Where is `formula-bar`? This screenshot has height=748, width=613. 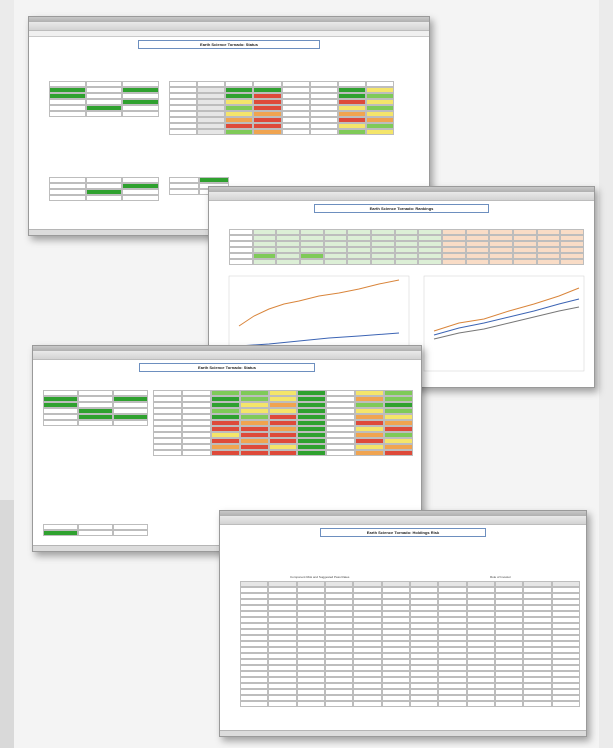 formula-bar is located at coordinates (229, 34).